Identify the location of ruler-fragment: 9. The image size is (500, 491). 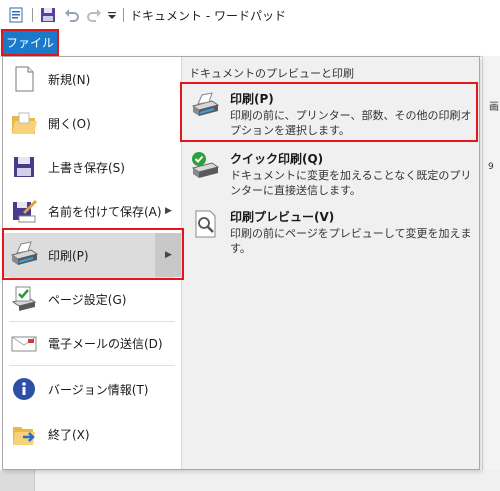
(491, 167).